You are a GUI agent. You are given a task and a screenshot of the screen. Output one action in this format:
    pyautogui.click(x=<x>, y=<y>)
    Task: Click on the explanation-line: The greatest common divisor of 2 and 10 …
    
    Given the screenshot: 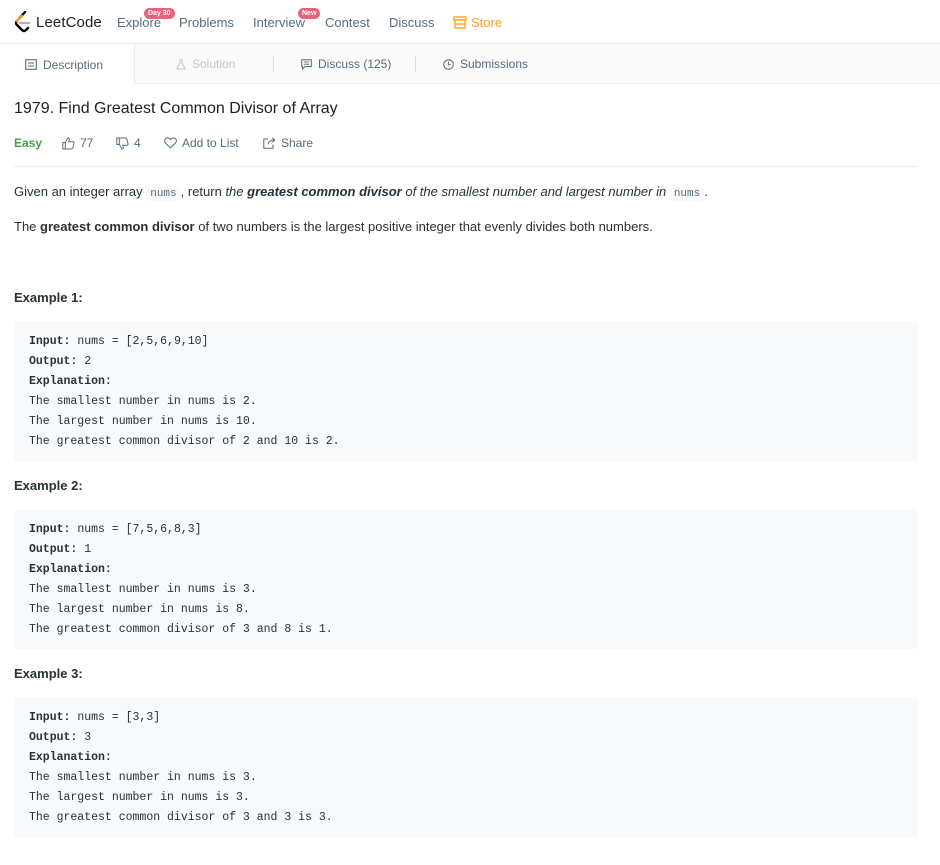 What is the action you would take?
    pyautogui.click(x=184, y=441)
    